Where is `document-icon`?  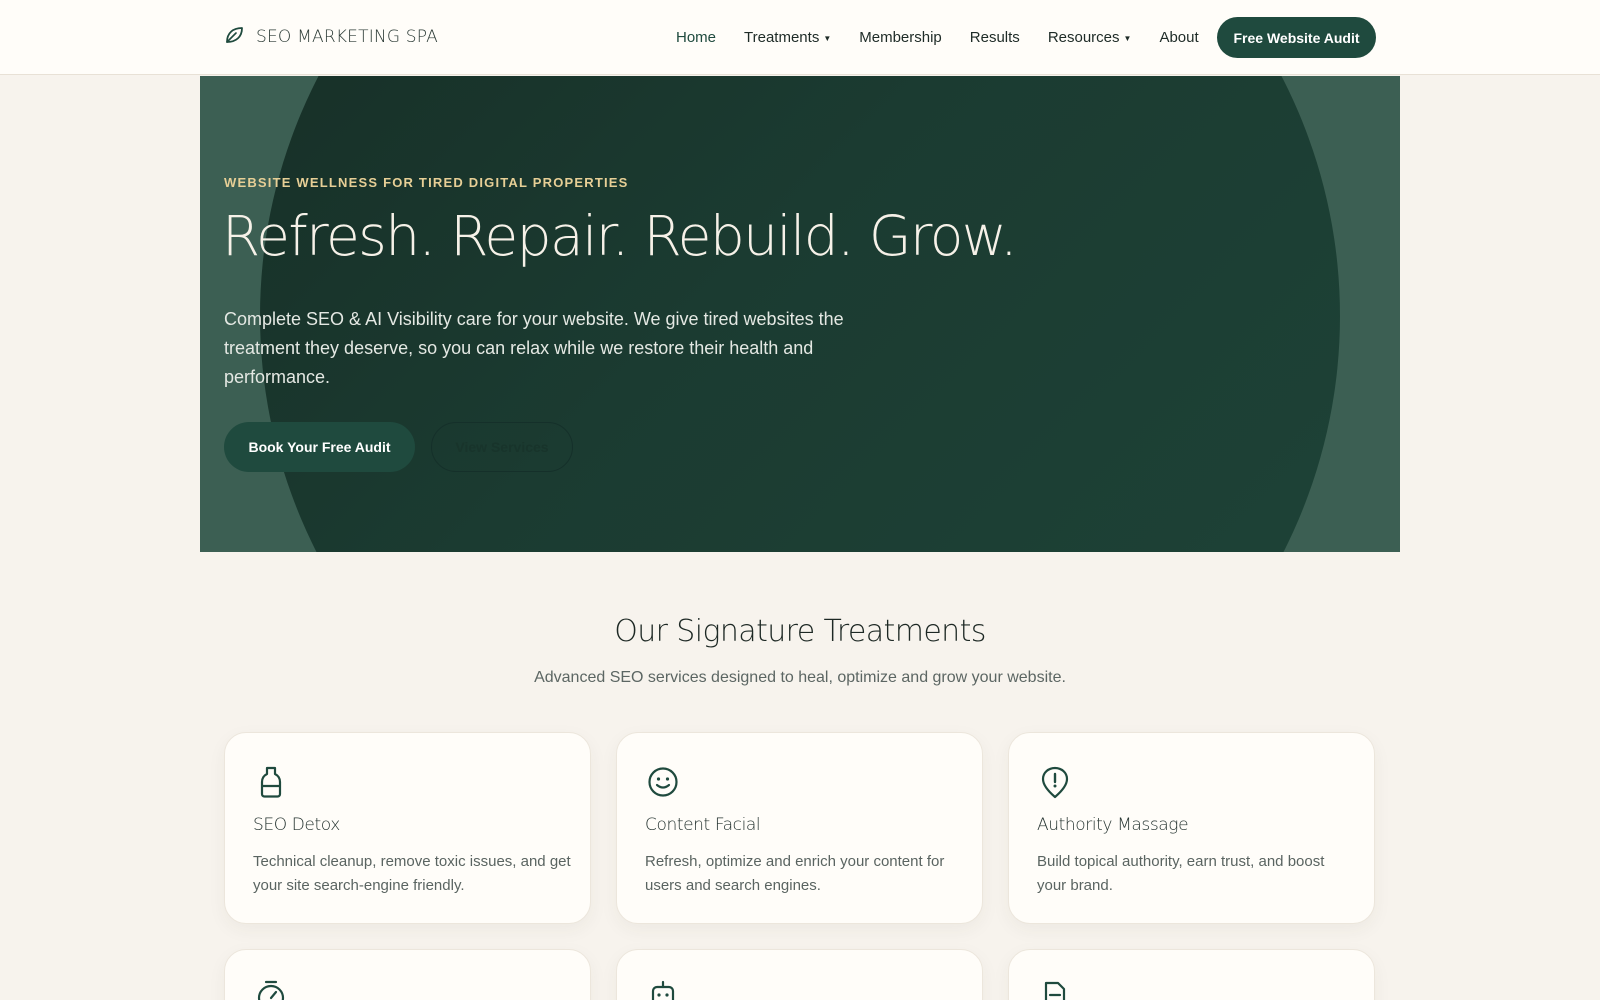
document-icon is located at coordinates (1055, 989).